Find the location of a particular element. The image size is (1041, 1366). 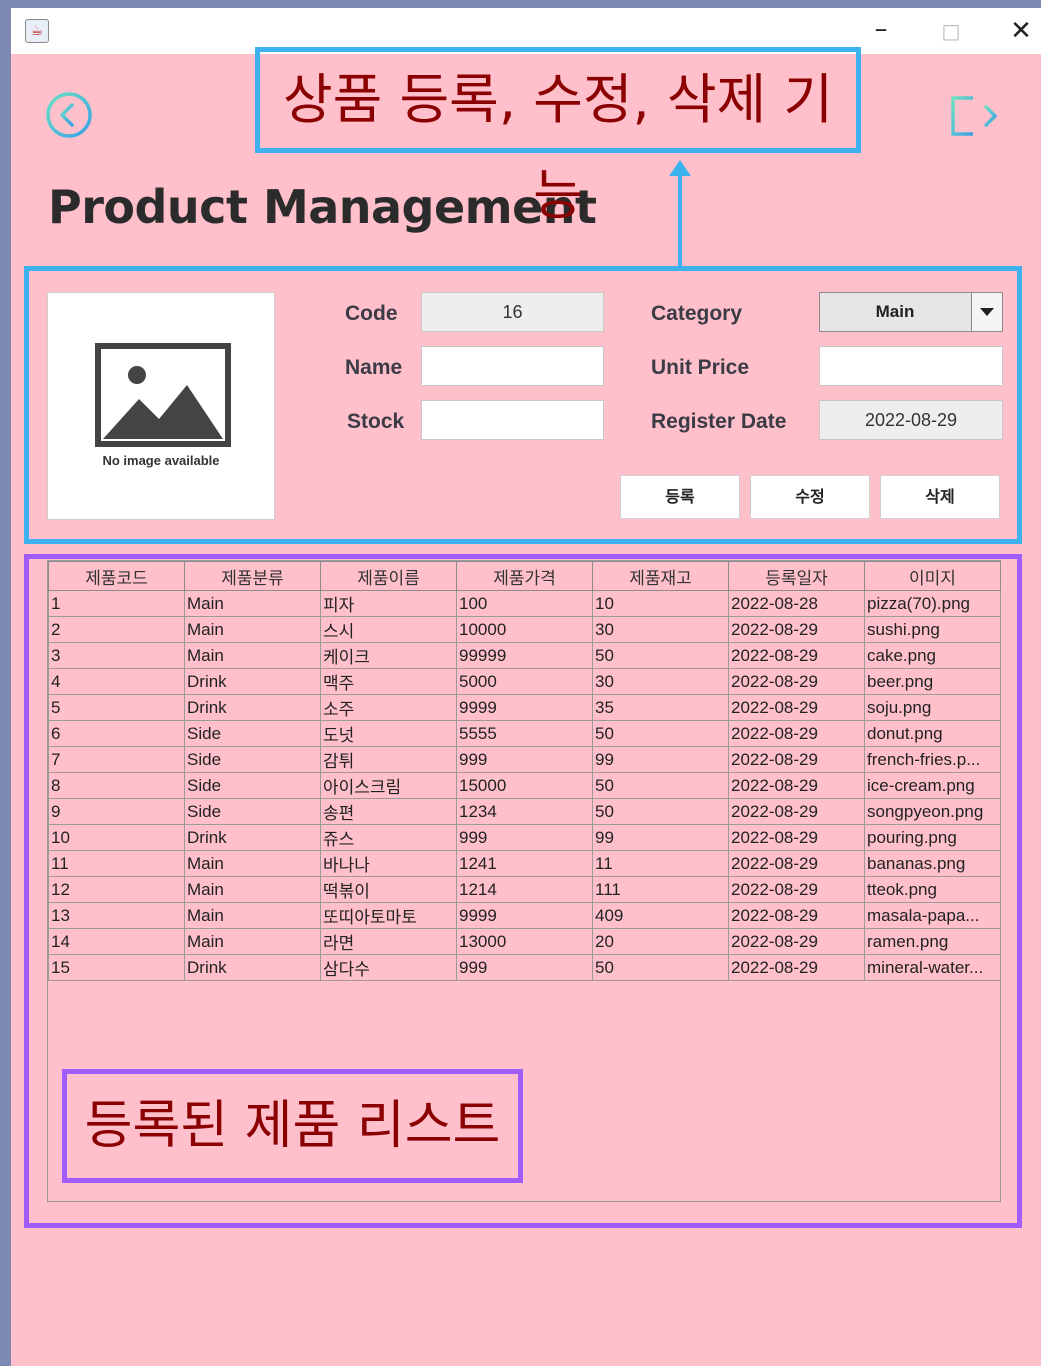

table-cell: 1 is located at coordinates (116, 603).